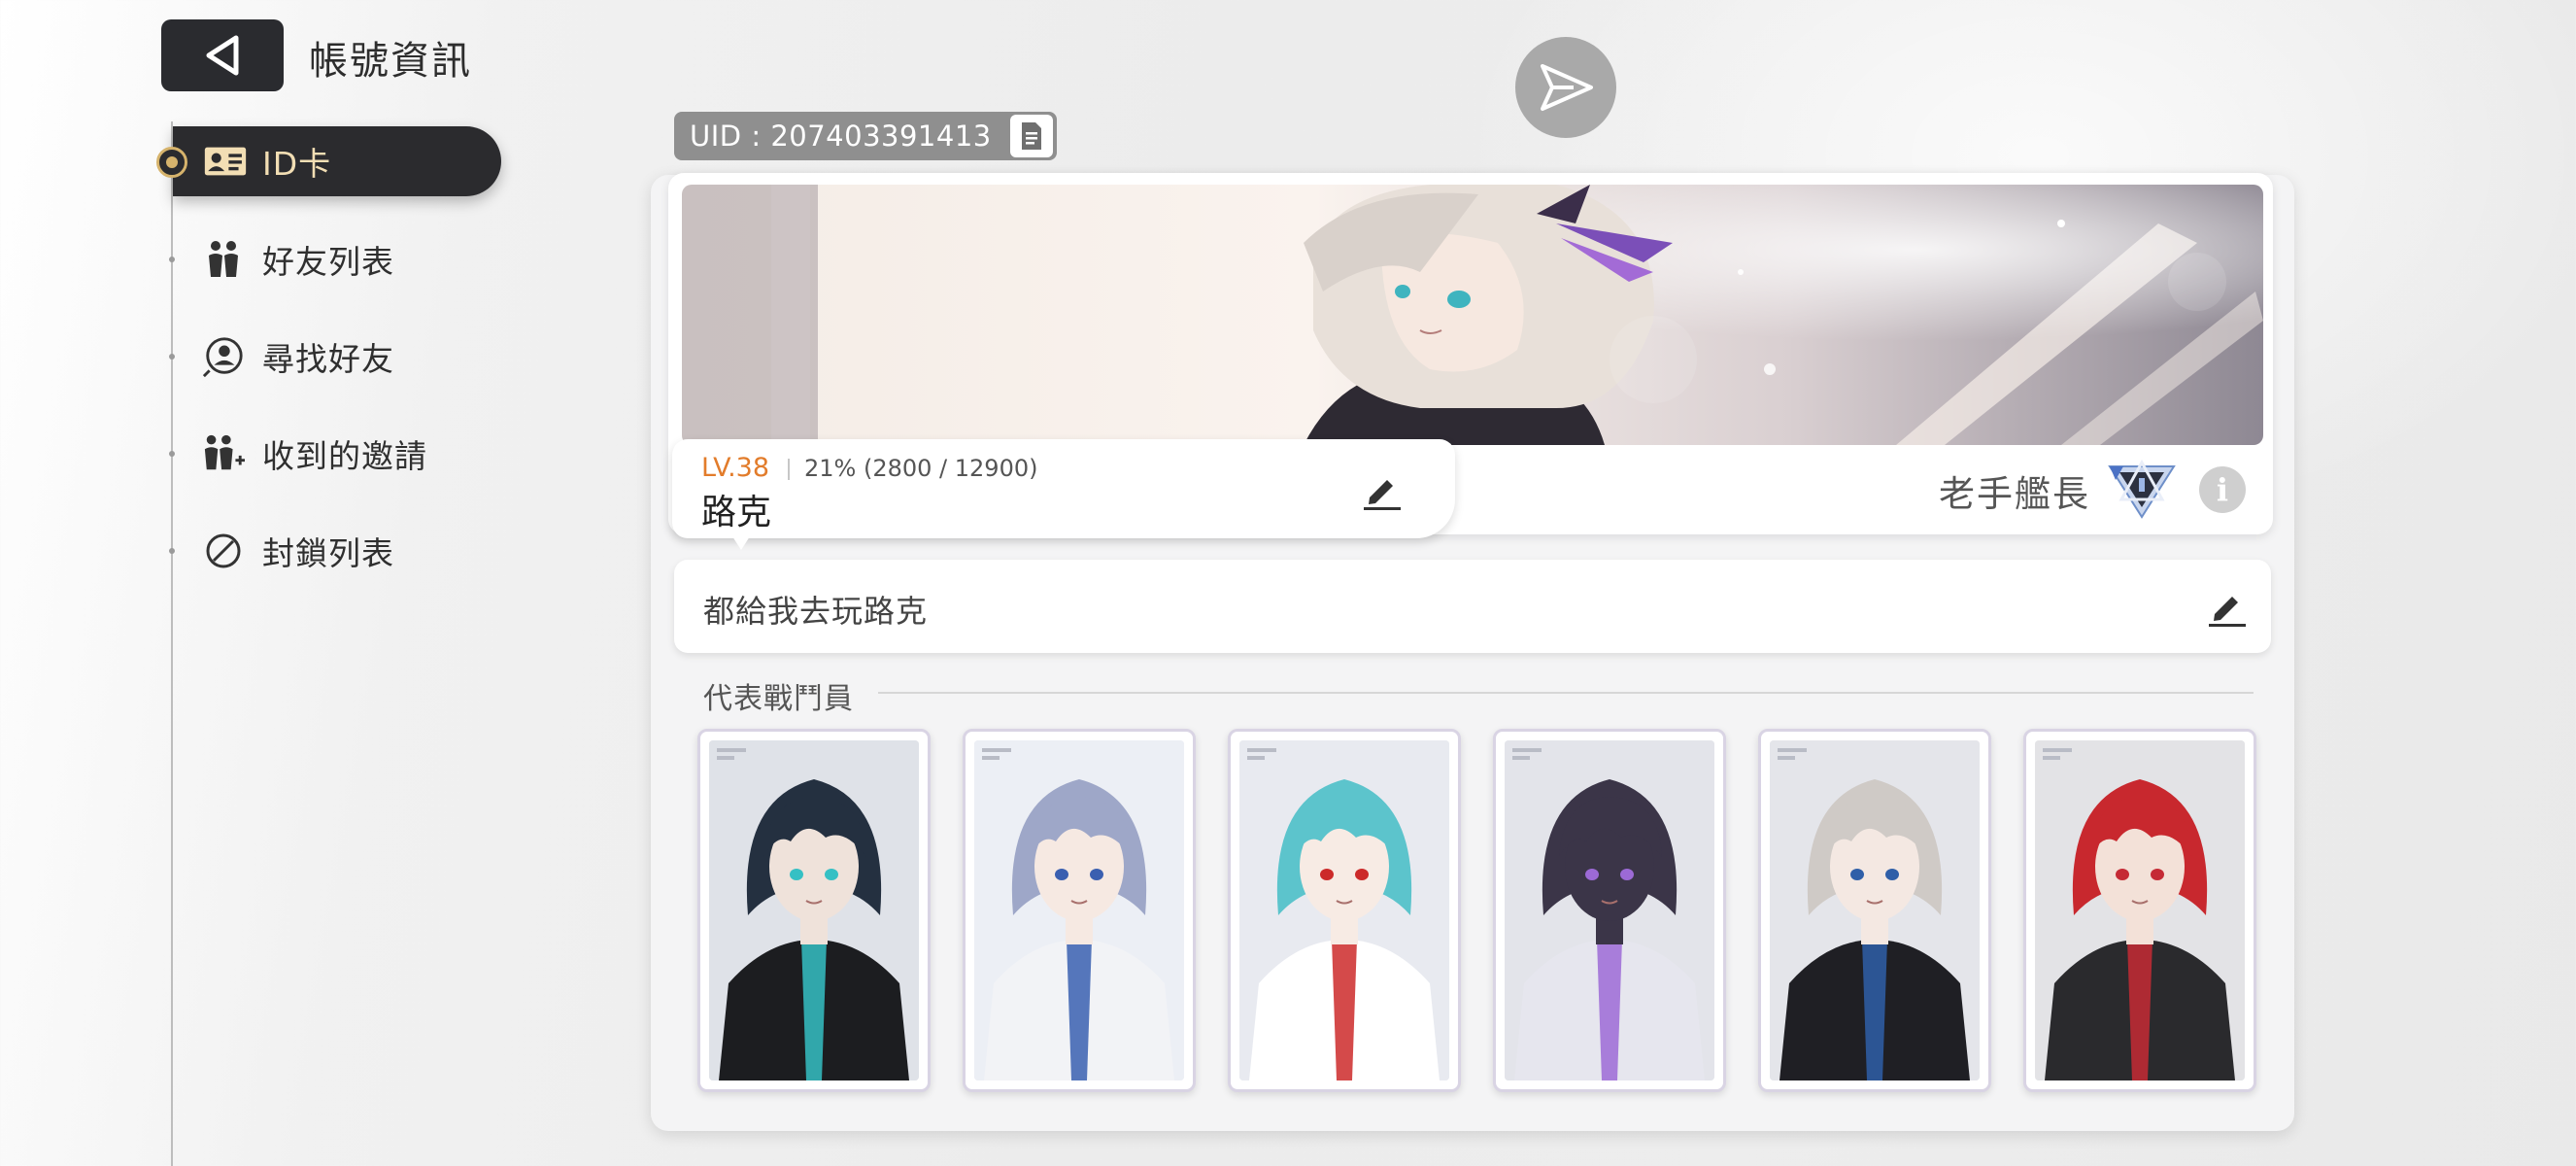 Image resolution: width=2576 pixels, height=1166 pixels. I want to click on sidebar-item-label: 收到的邀請, so click(344, 456).